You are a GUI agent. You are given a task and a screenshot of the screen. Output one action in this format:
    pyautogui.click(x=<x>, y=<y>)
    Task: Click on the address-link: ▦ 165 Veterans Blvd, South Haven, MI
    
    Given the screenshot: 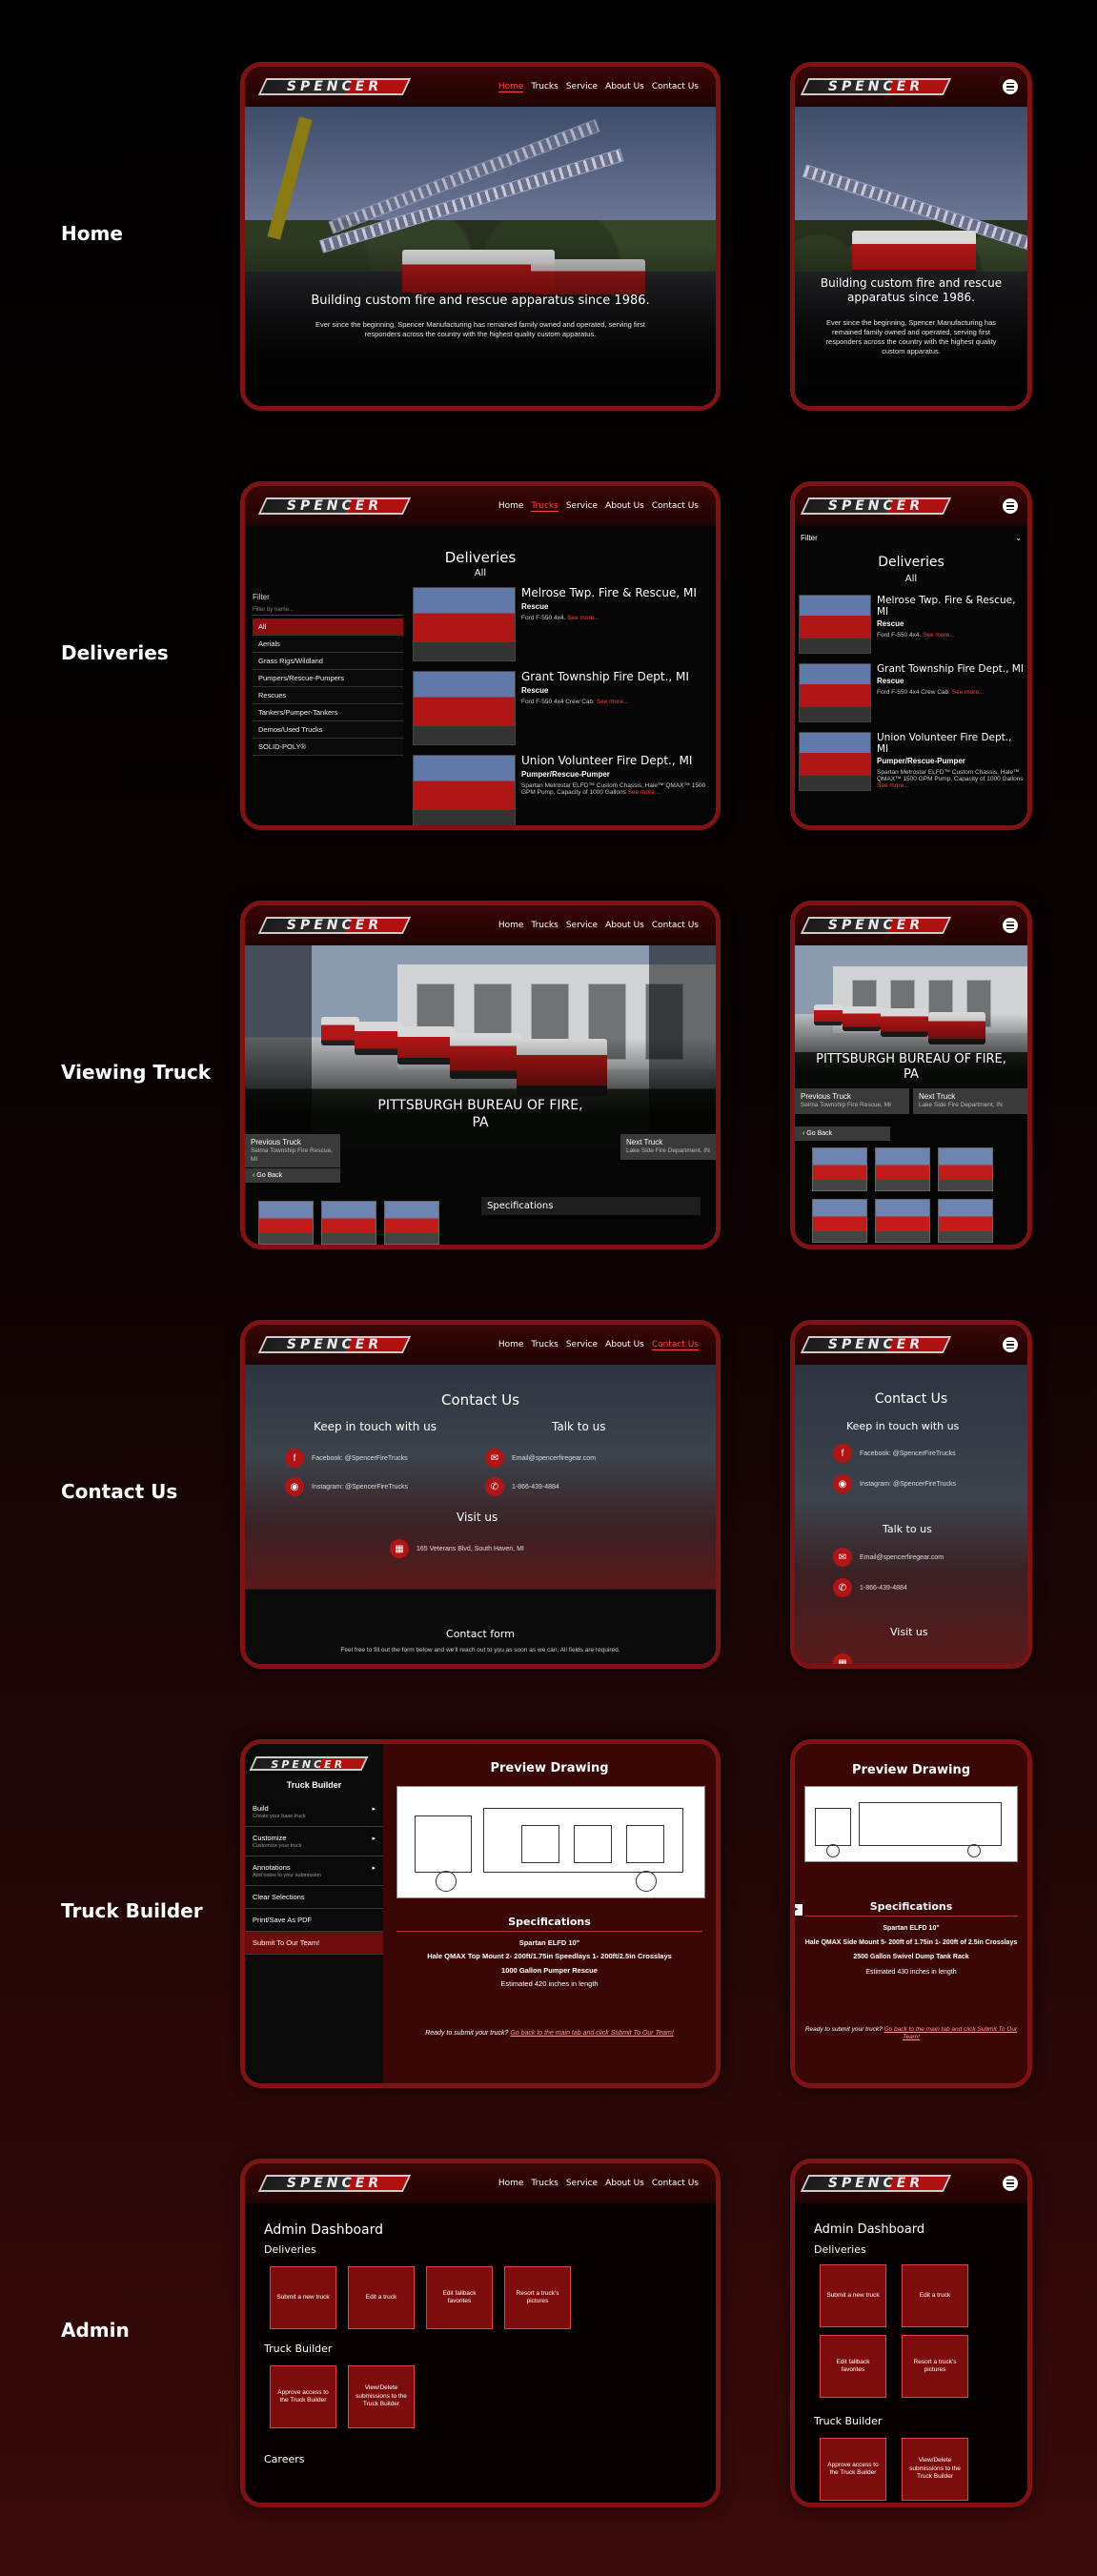 What is the action you would take?
    pyautogui.click(x=457, y=1549)
    